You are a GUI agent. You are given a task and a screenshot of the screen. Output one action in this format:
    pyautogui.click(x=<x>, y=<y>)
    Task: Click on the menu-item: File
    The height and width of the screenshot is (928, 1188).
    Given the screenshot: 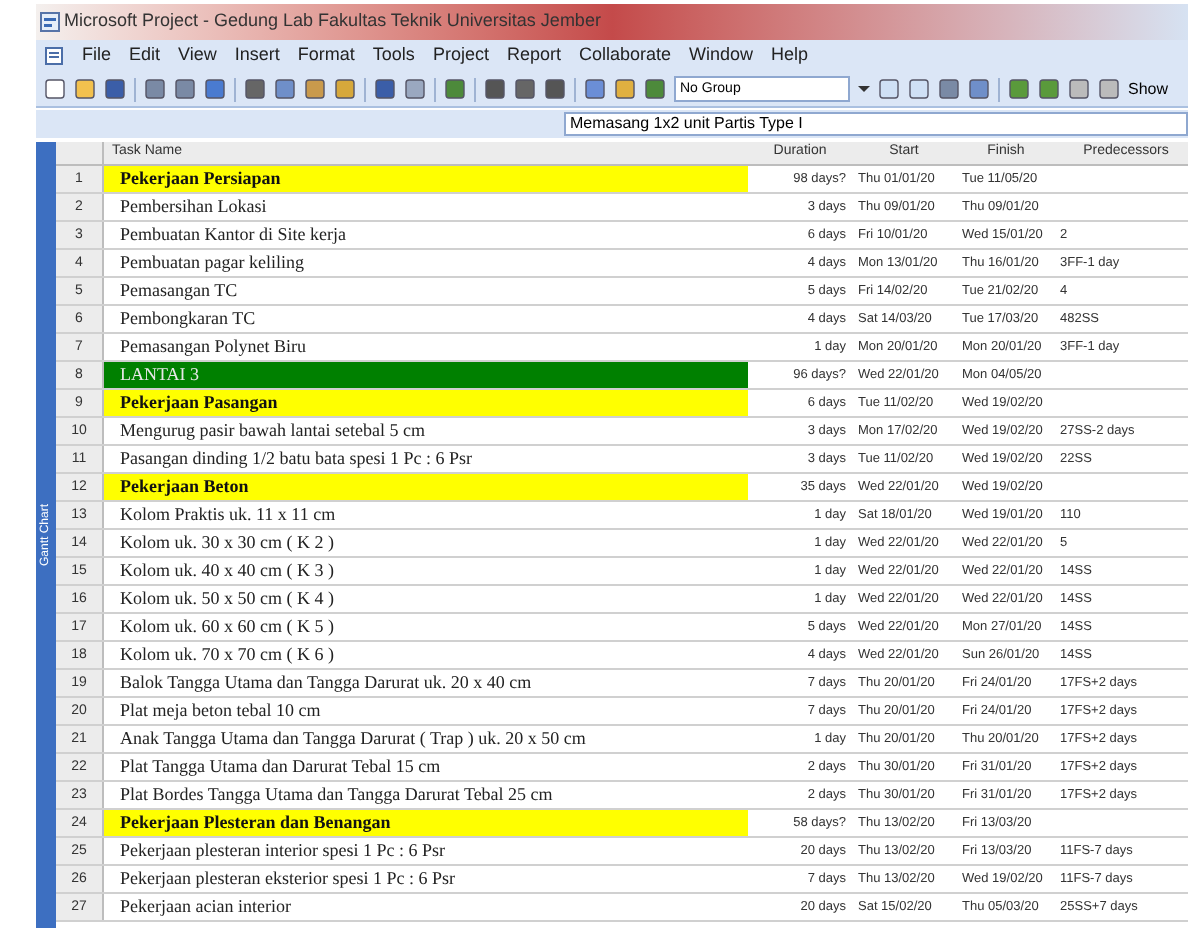 What is the action you would take?
    pyautogui.click(x=97, y=56)
    